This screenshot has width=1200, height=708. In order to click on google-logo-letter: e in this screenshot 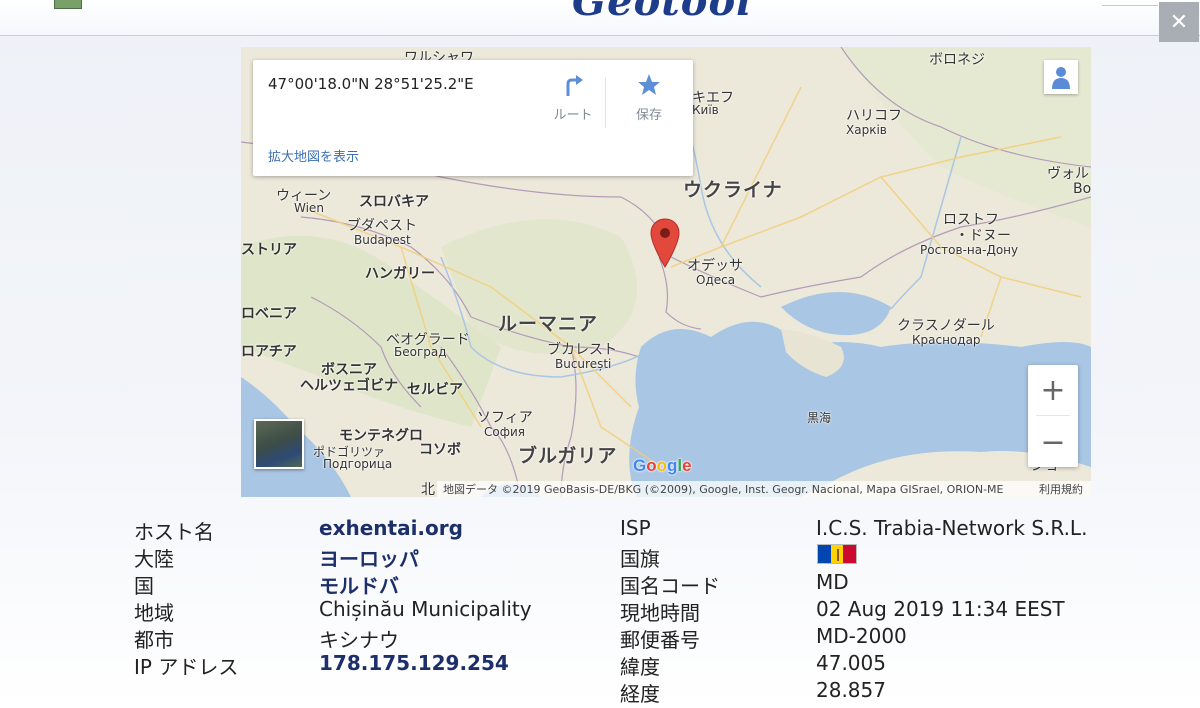, I will do `click(687, 465)`.